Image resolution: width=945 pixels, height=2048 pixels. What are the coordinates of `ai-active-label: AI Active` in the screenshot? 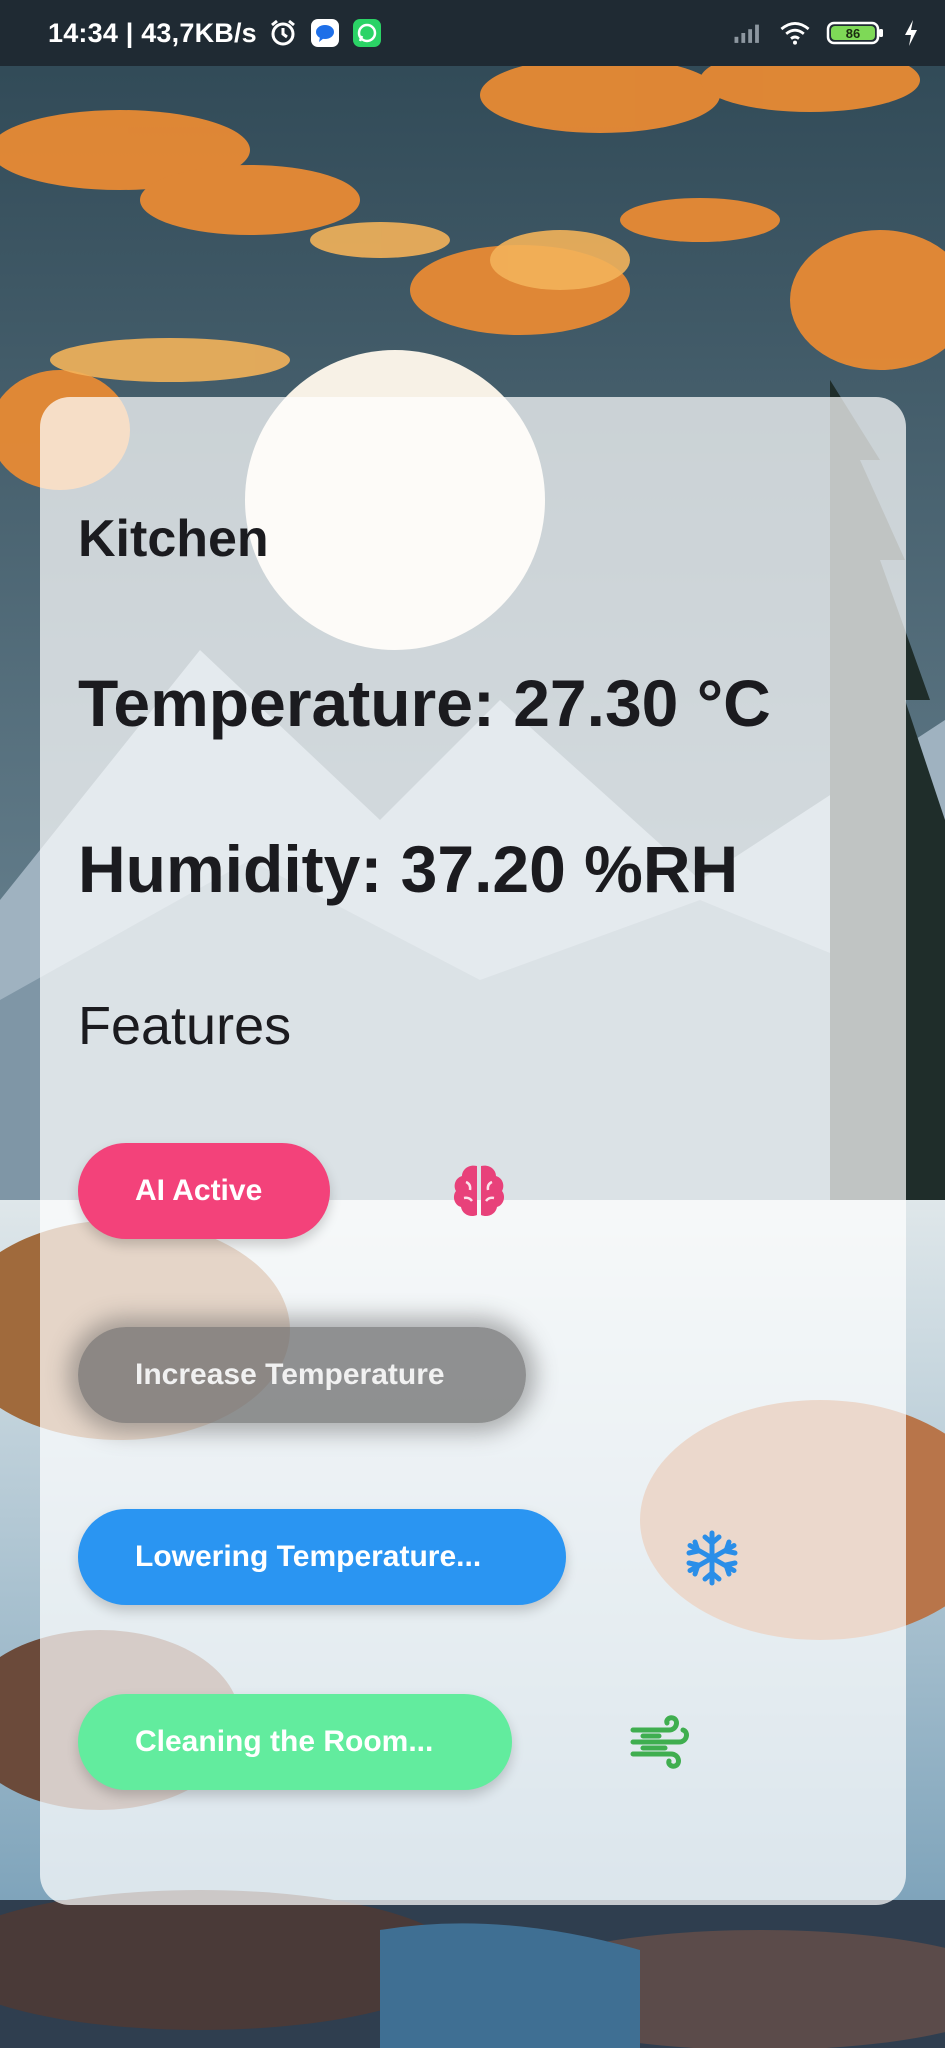 It's located at (199, 1190).